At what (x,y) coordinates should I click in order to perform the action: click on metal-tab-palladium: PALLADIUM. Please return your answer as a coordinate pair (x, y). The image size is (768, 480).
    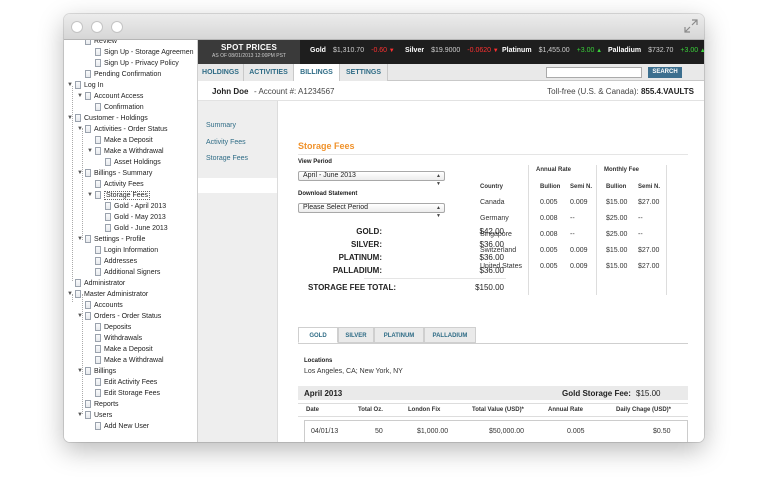
    Looking at the image, I should click on (450, 335).